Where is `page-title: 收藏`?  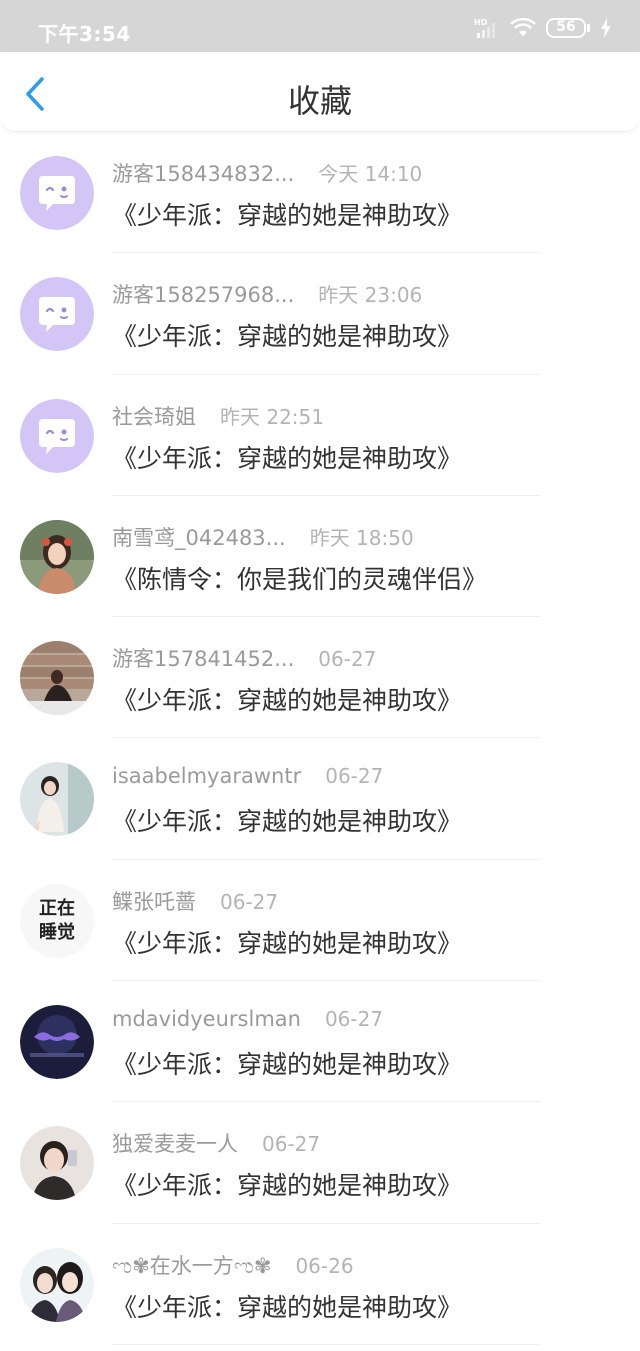
page-title: 收藏 is located at coordinates (319, 101).